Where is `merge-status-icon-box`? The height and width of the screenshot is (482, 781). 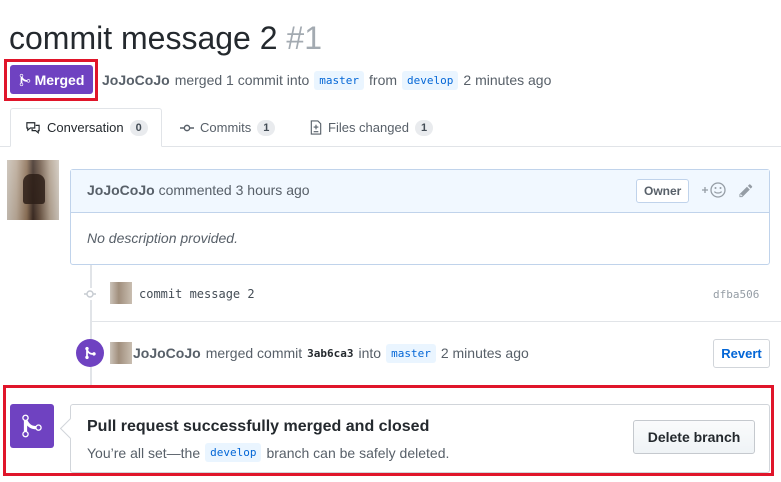
merge-status-icon-box is located at coordinates (32, 426).